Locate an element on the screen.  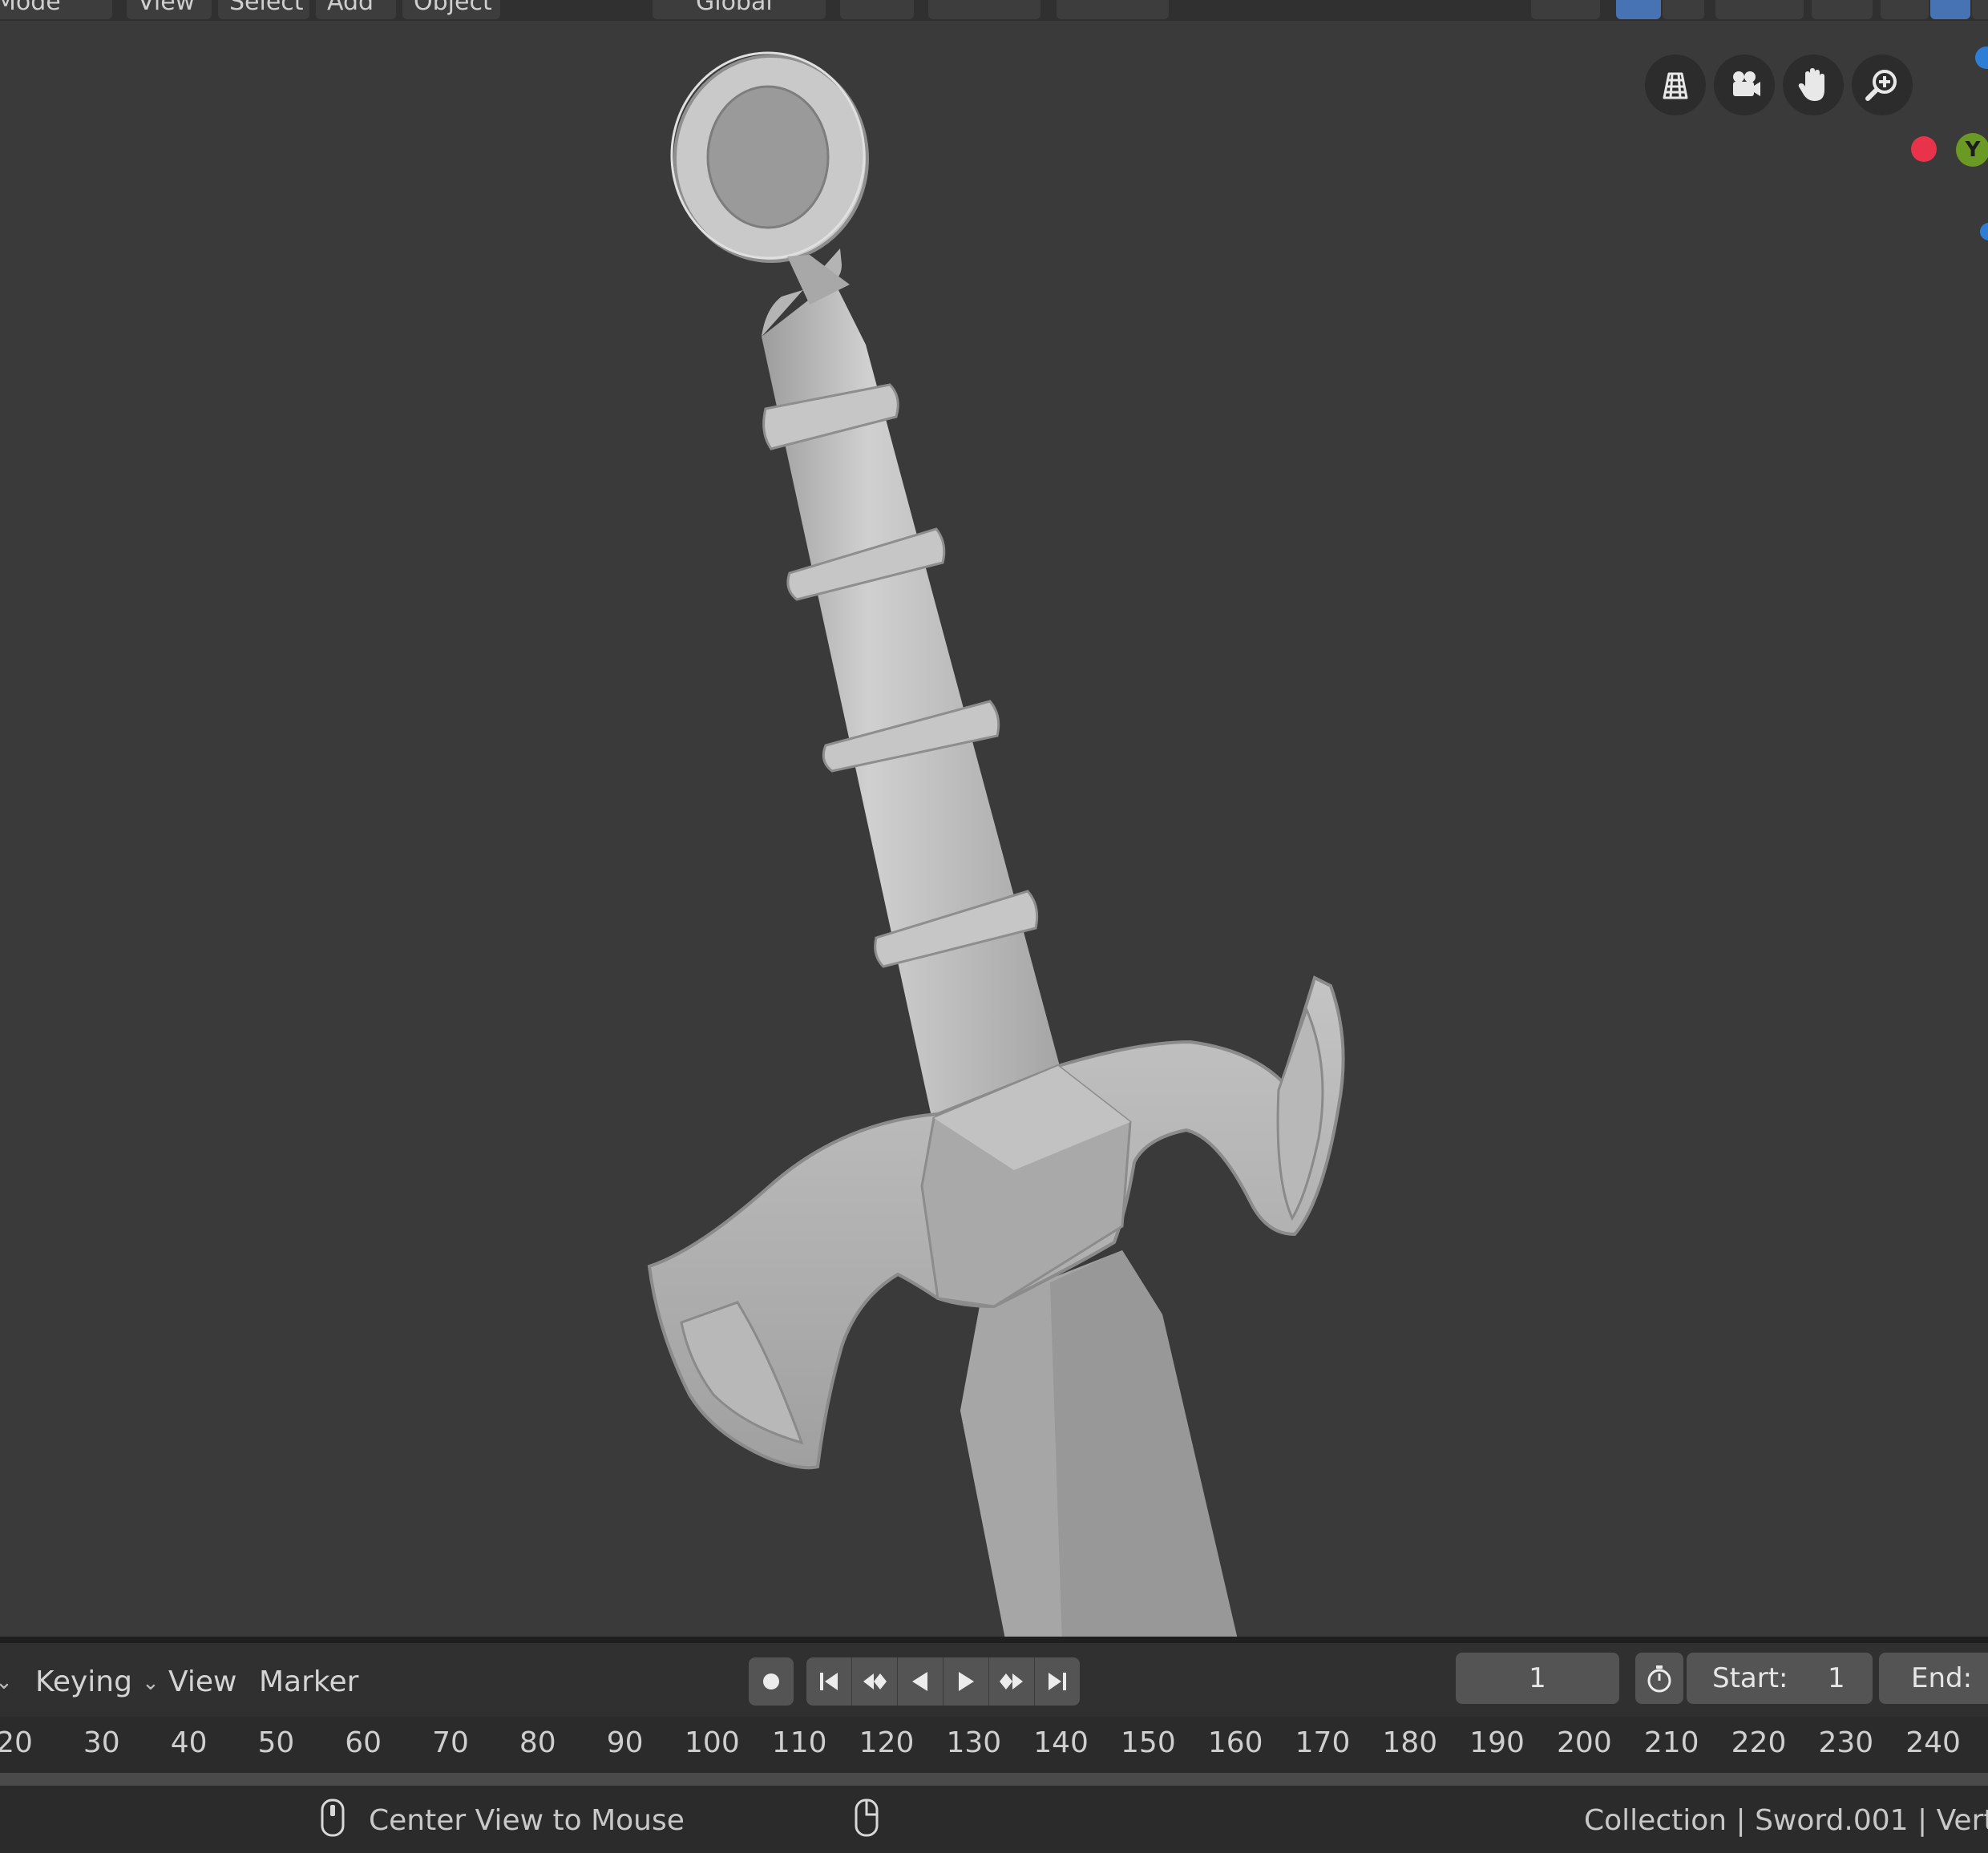
menu-select-label: Select is located at coordinates (266, 8).